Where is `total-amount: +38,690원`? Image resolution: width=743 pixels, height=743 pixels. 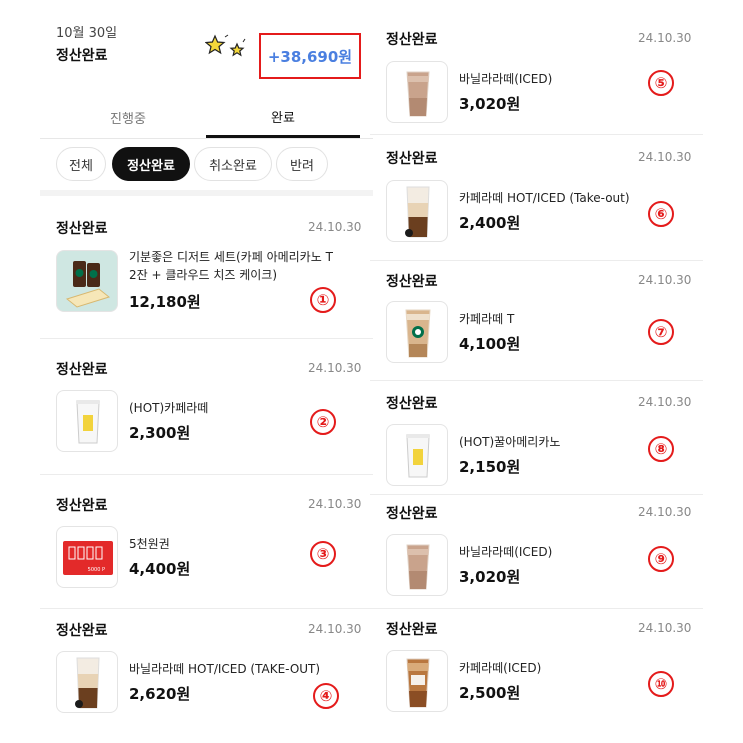 total-amount: +38,690원 is located at coordinates (310, 56).